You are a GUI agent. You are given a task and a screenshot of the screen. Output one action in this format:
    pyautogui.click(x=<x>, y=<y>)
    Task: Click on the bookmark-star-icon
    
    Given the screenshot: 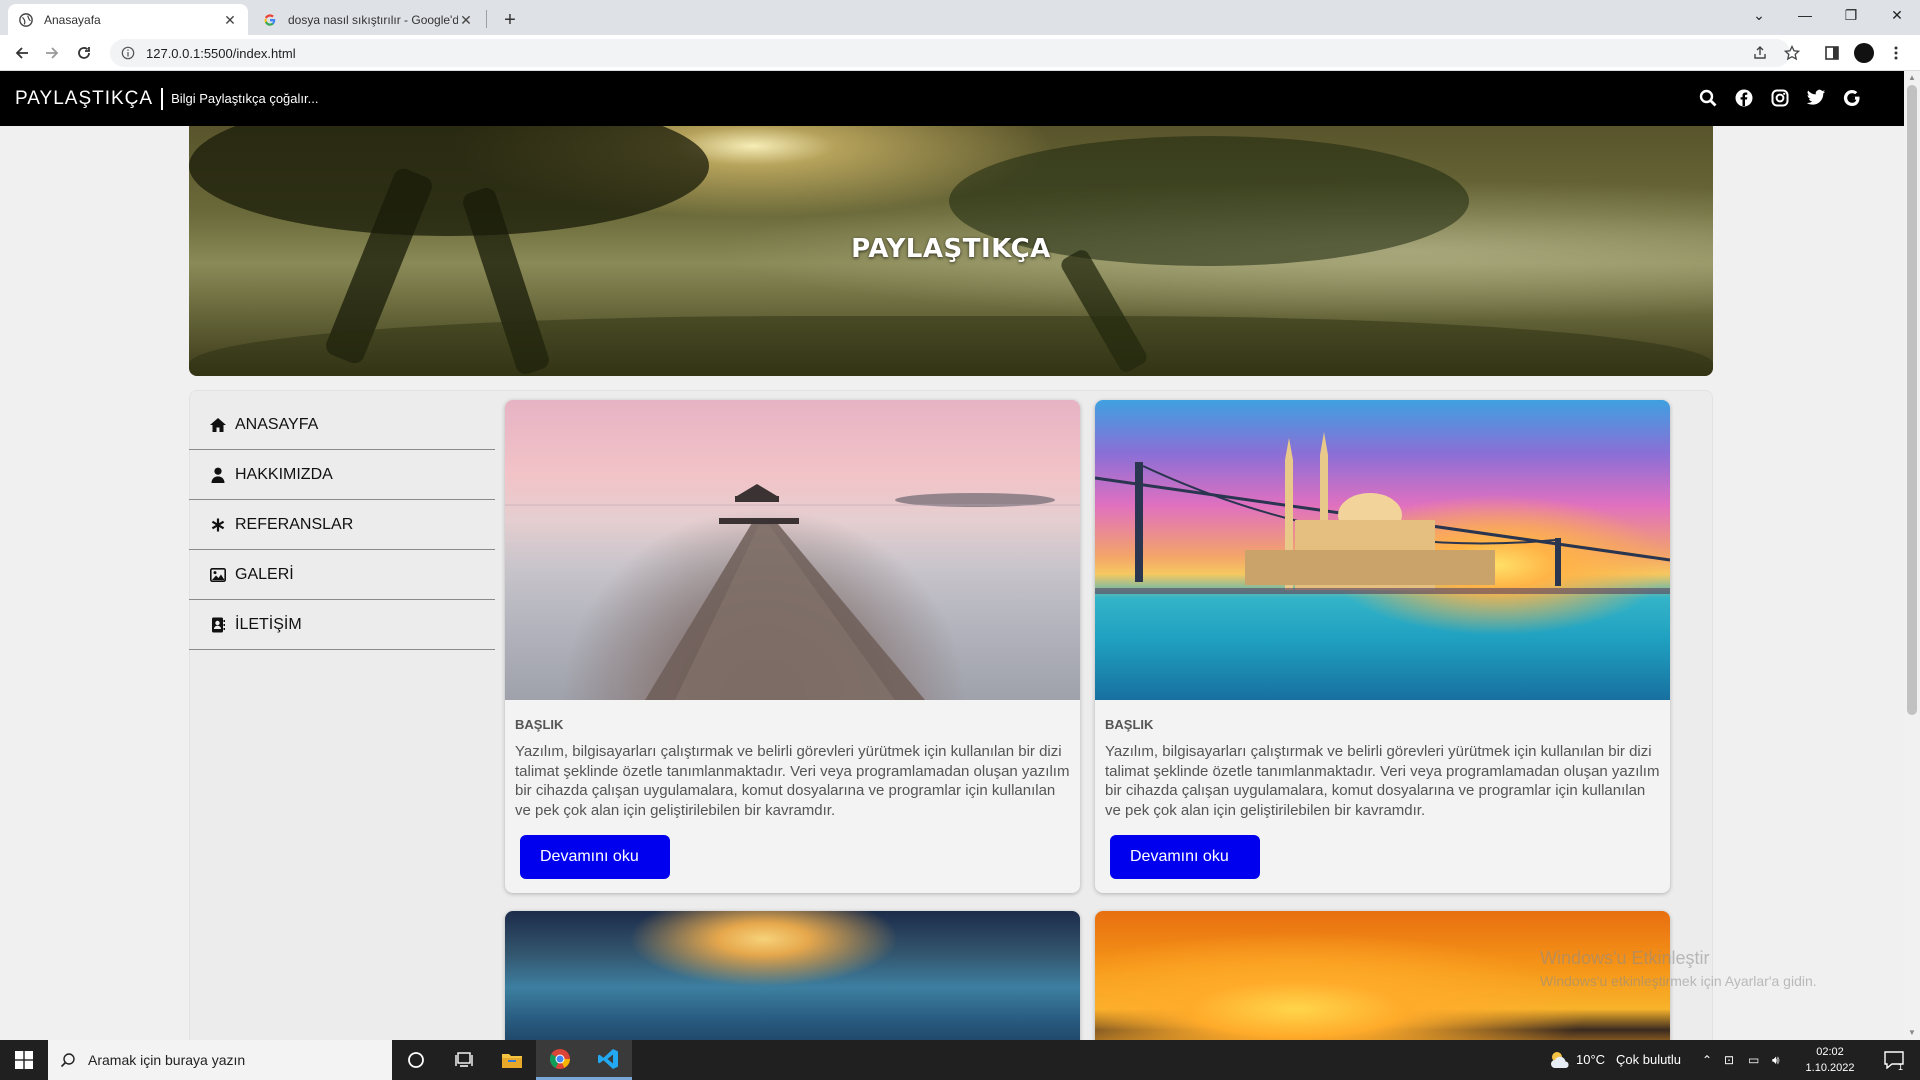 What is the action you would take?
    pyautogui.click(x=1792, y=53)
    